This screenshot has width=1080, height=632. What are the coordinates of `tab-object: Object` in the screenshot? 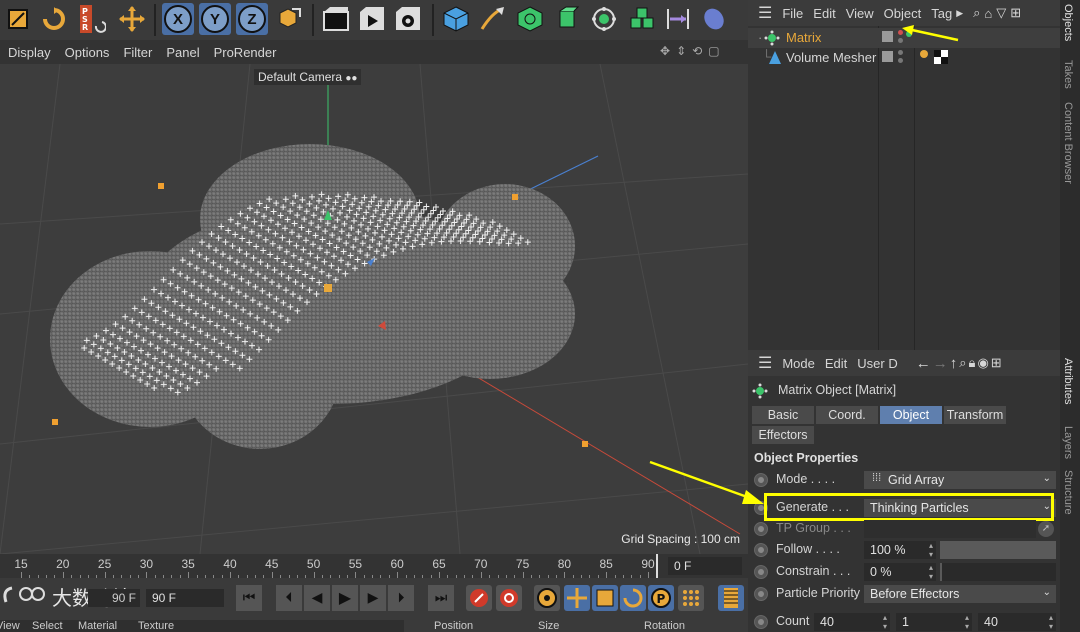 It's located at (911, 415).